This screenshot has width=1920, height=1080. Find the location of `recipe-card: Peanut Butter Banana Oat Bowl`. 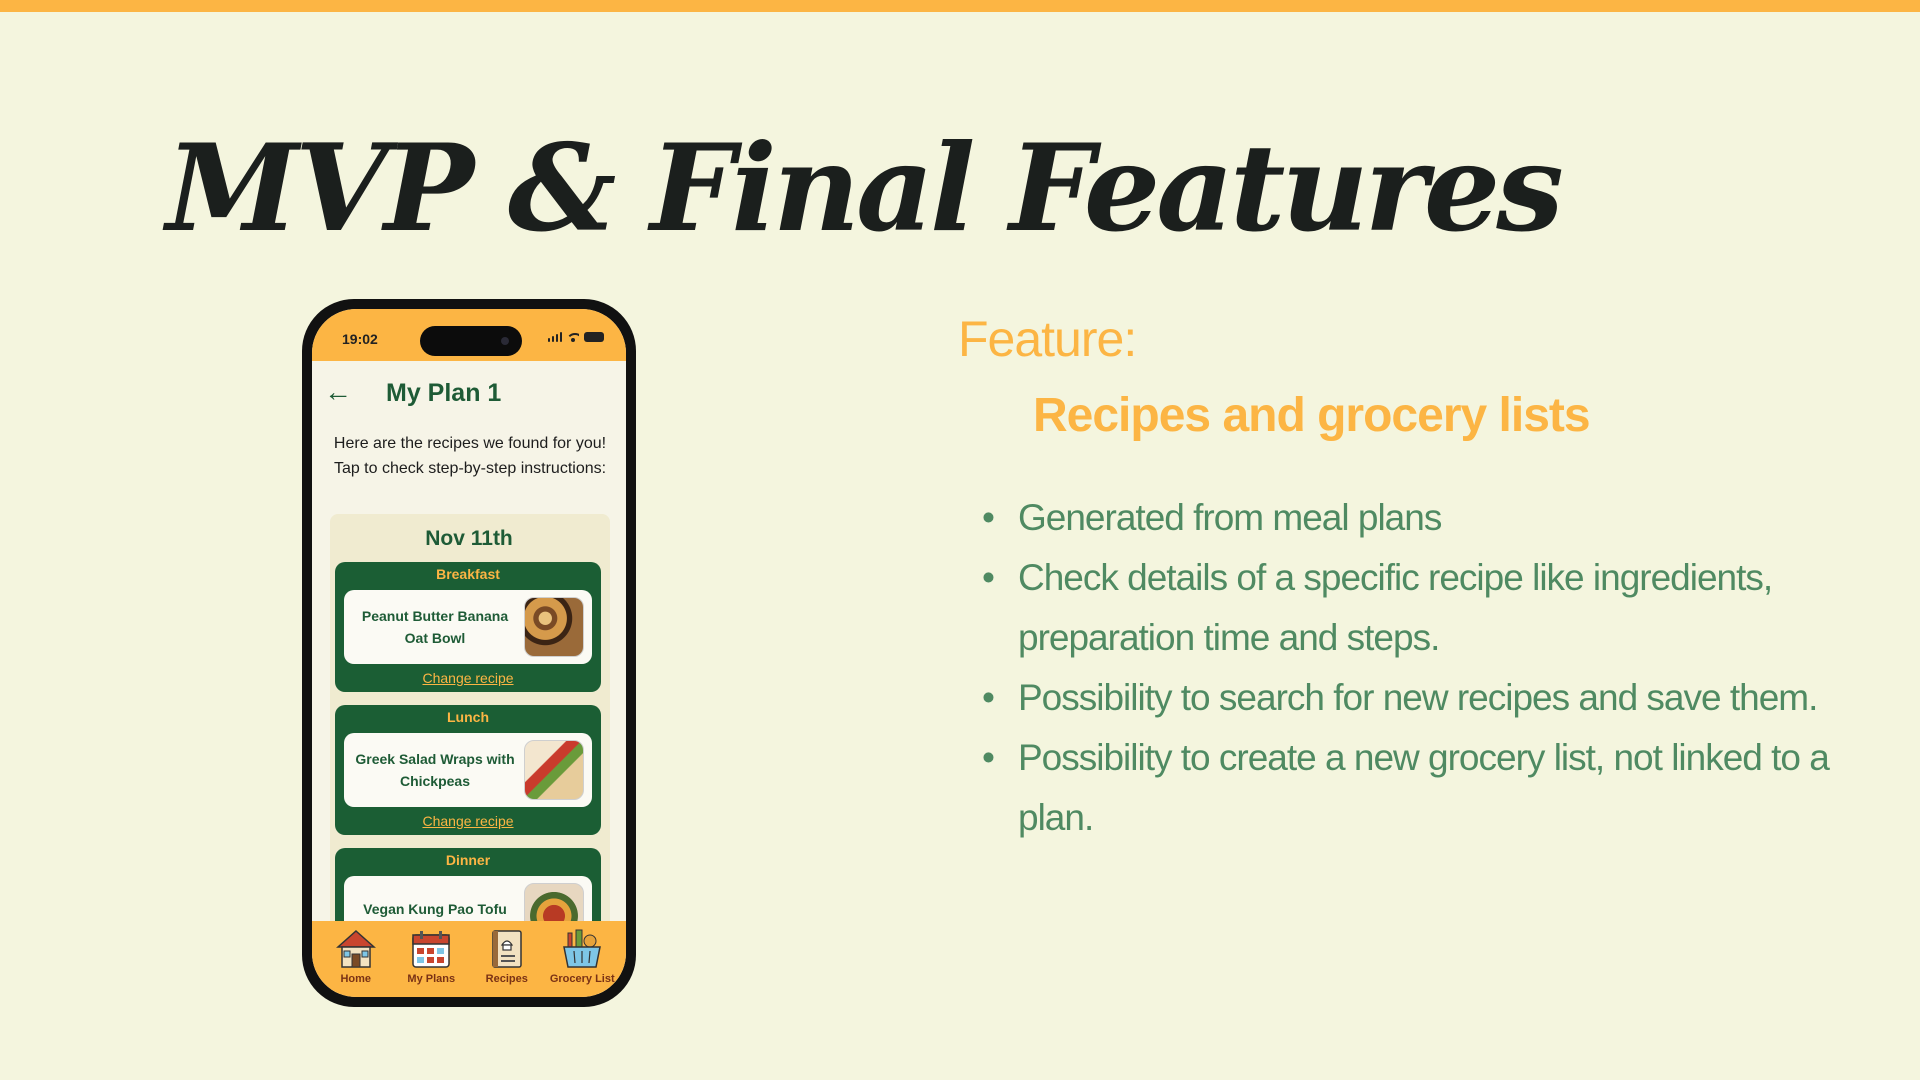

recipe-card: Peanut Butter Banana Oat Bowl is located at coordinates (468, 627).